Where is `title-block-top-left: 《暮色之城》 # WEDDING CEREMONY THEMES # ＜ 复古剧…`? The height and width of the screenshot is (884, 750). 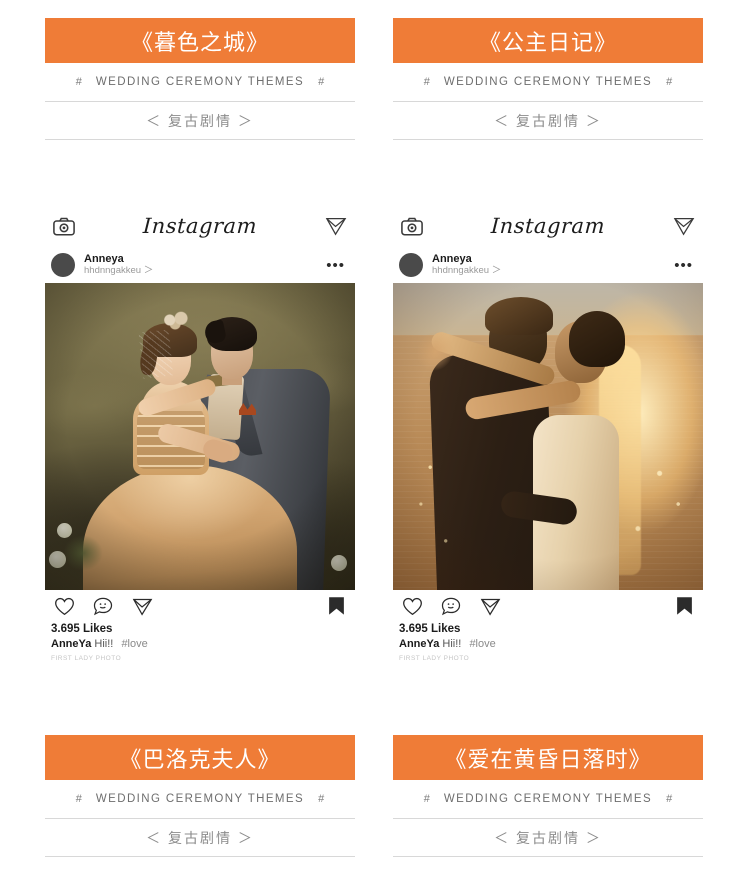 title-block-top-left: 《暮色之城》 # WEDDING CEREMONY THEMES # ＜ 复古剧… is located at coordinates (200, 79).